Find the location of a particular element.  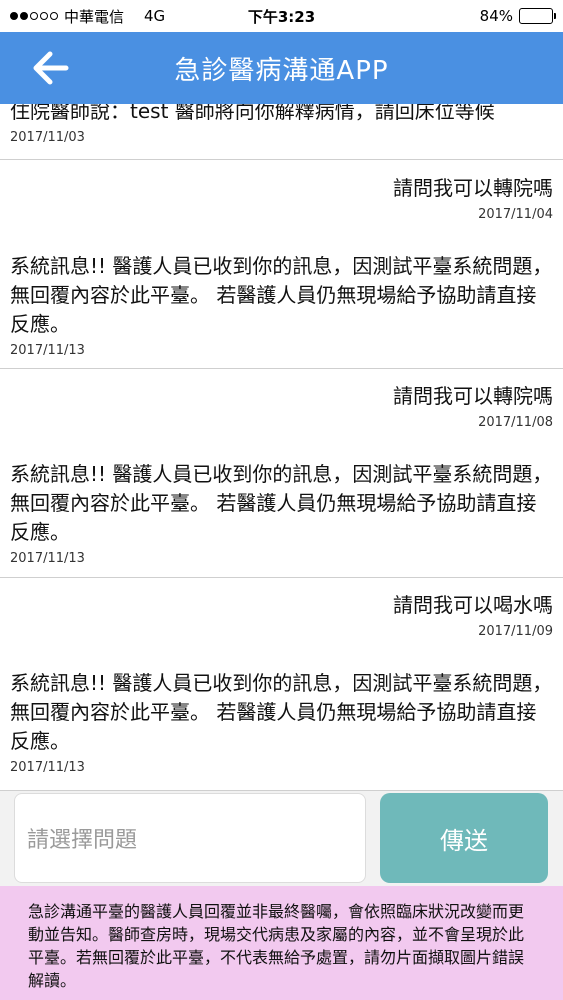

message-time: 2017/11/04 is located at coordinates (515, 214).